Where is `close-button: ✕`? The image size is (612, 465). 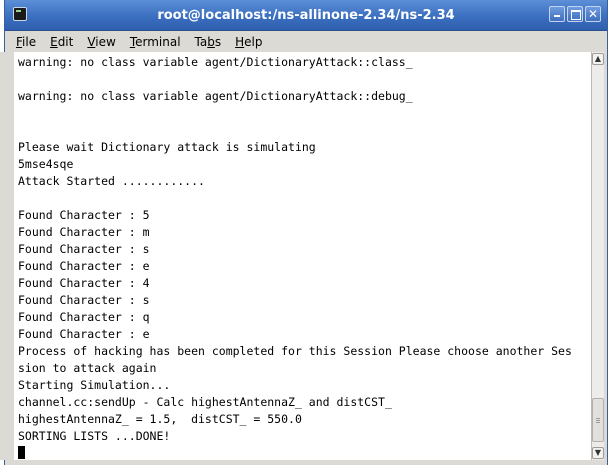 close-button: ✕ is located at coordinates (593, 14).